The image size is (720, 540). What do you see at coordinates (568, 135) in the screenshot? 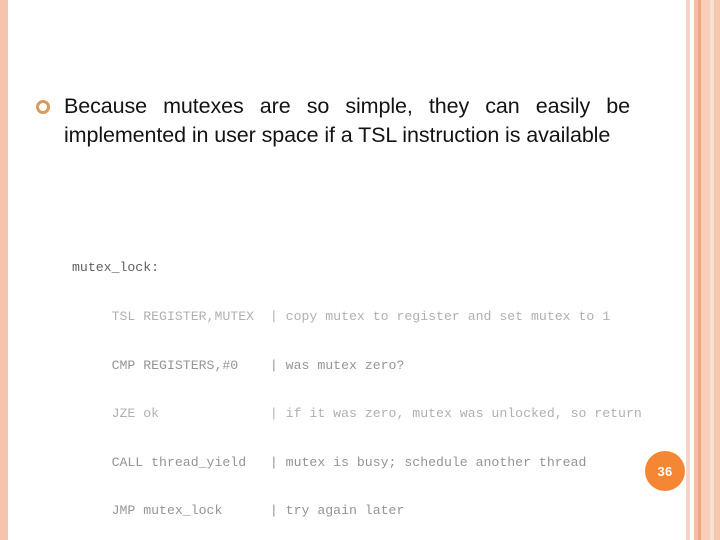
I see `bullet-line-3: available` at bounding box center [568, 135].